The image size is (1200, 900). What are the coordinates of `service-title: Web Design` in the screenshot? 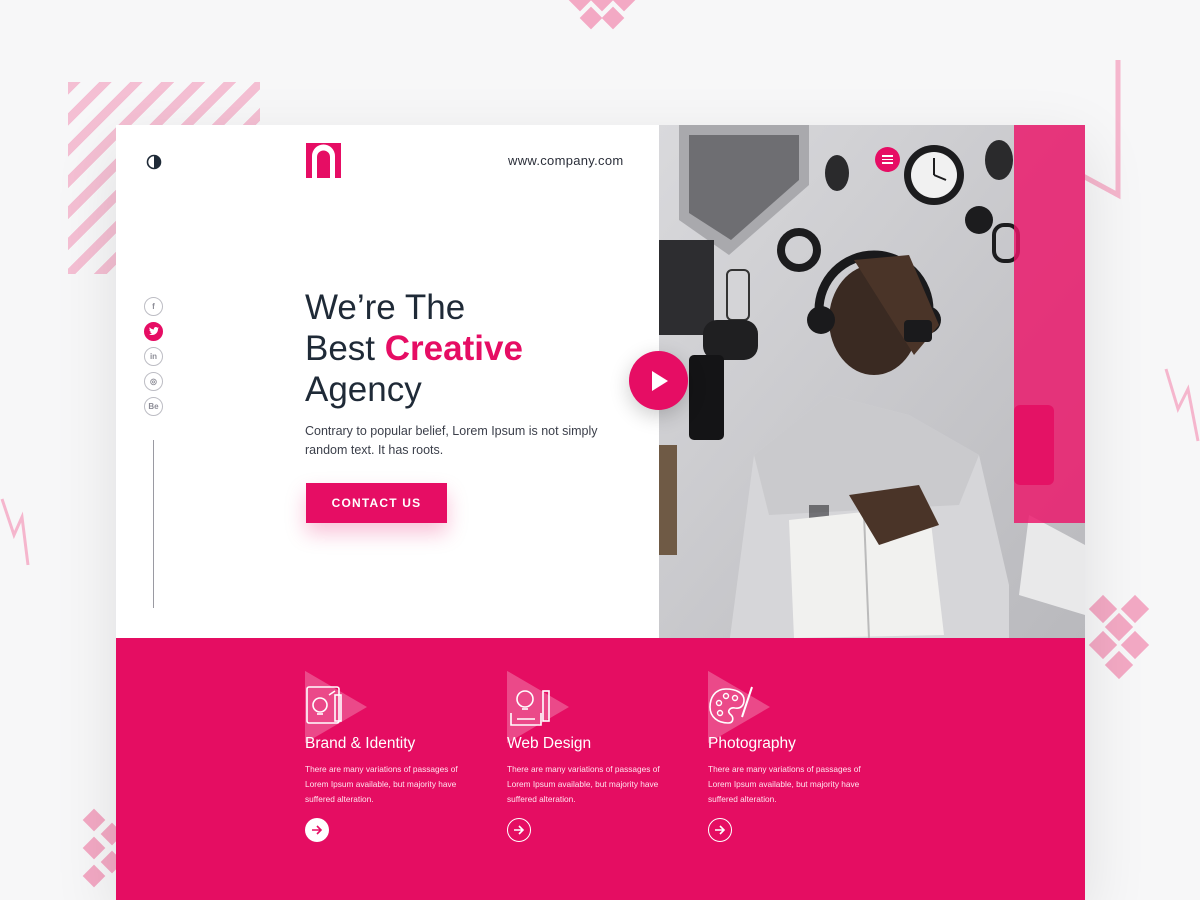 It's located at (549, 743).